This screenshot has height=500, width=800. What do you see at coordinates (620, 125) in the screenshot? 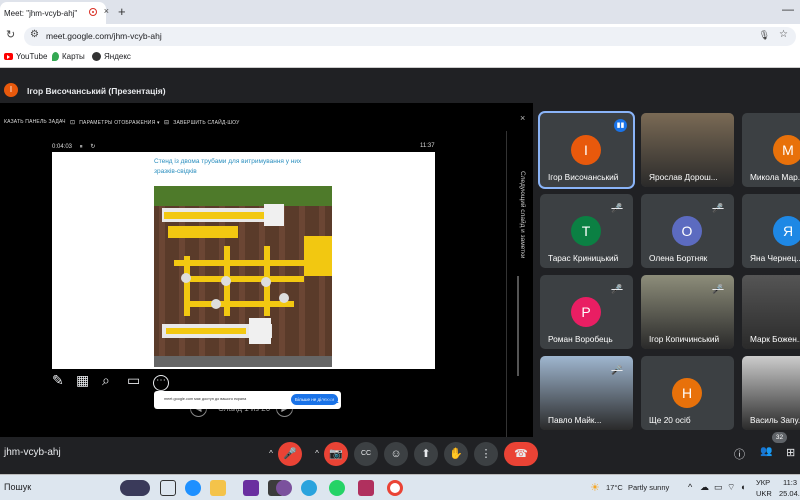
I see `speaking-indicator-icon: ▮▮` at bounding box center [620, 125].